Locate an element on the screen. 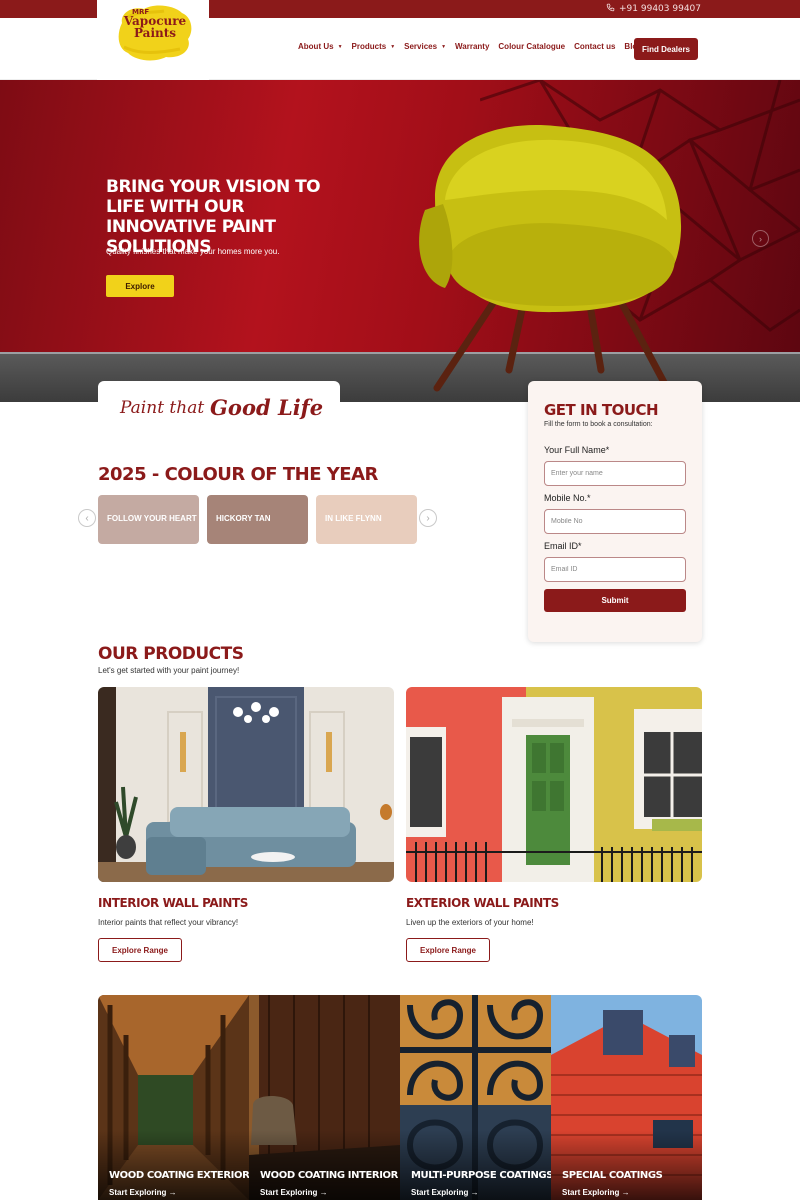  name-label: Your Full Name* is located at coordinates (577, 450).